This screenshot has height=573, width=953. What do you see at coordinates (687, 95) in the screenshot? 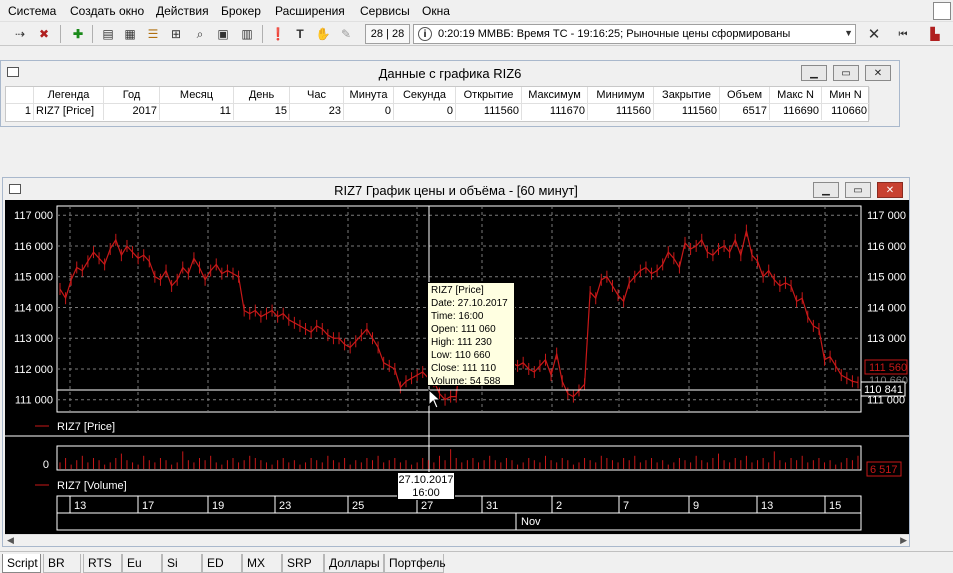
I see `column-header: Закрытие` at bounding box center [687, 95].